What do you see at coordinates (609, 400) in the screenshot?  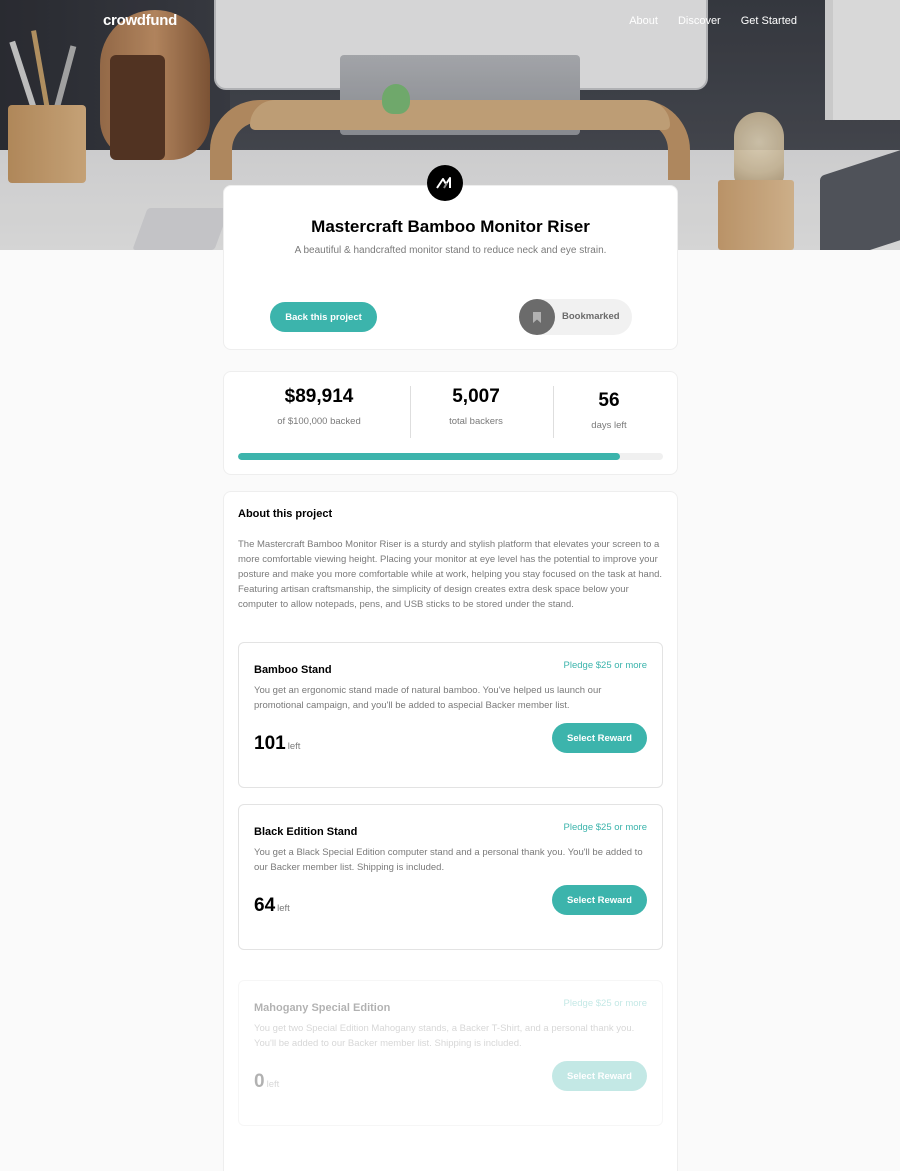 I see `days-count: 56` at bounding box center [609, 400].